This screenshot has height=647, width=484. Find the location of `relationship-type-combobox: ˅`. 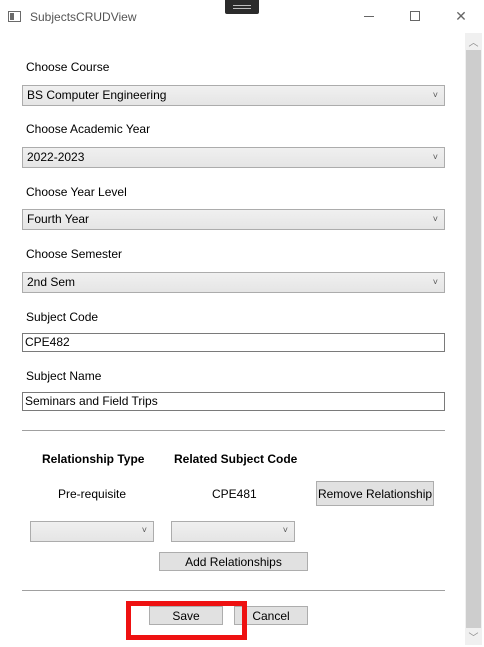

relationship-type-combobox: ˅ is located at coordinates (92, 531).